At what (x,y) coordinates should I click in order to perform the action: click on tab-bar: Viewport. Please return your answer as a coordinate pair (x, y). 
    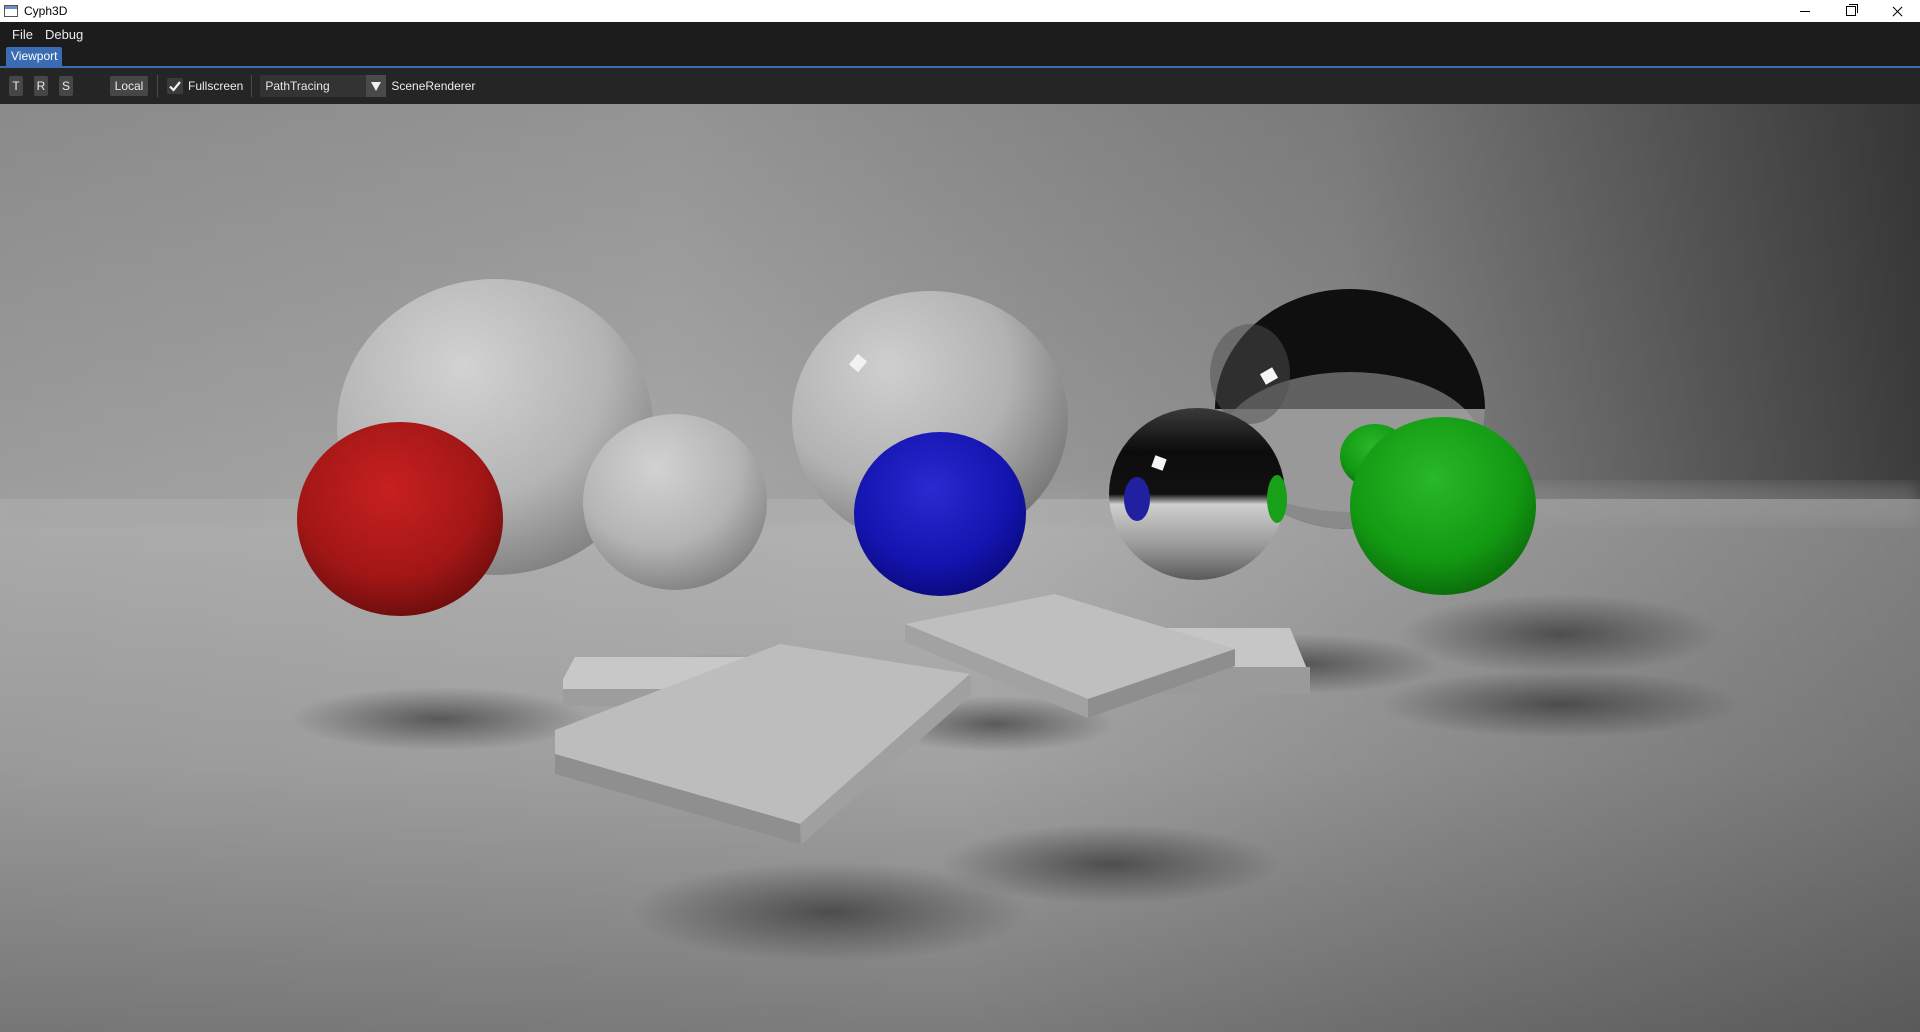
    Looking at the image, I should click on (960, 57).